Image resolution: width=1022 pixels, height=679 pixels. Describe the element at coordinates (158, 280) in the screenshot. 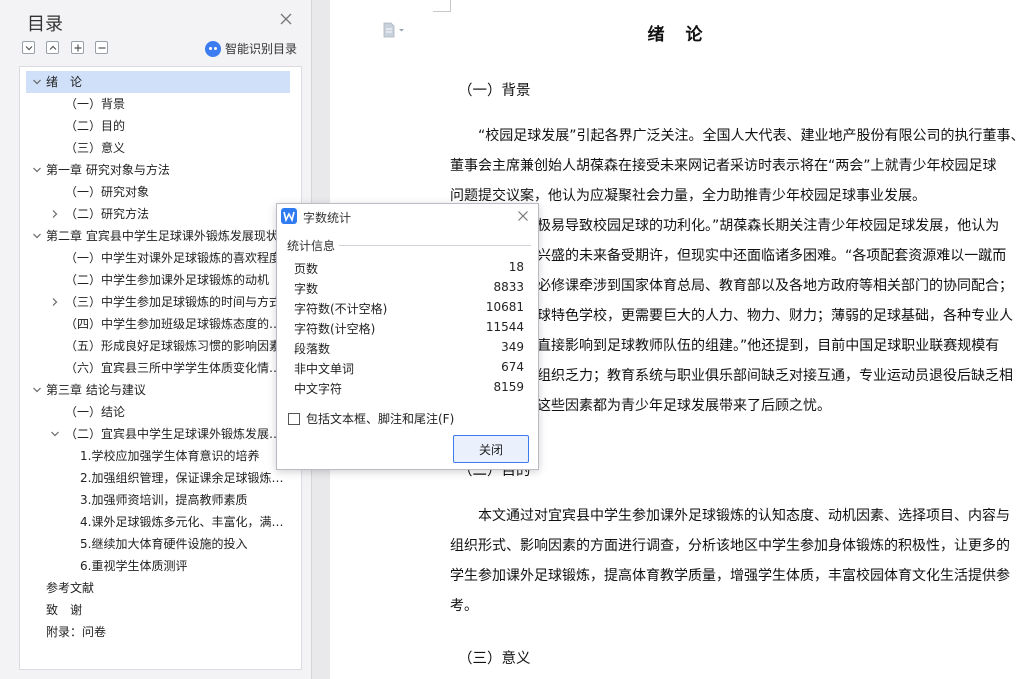

I see `toc-item: （二）中学生参加课外足球锻炼的动机` at that location.